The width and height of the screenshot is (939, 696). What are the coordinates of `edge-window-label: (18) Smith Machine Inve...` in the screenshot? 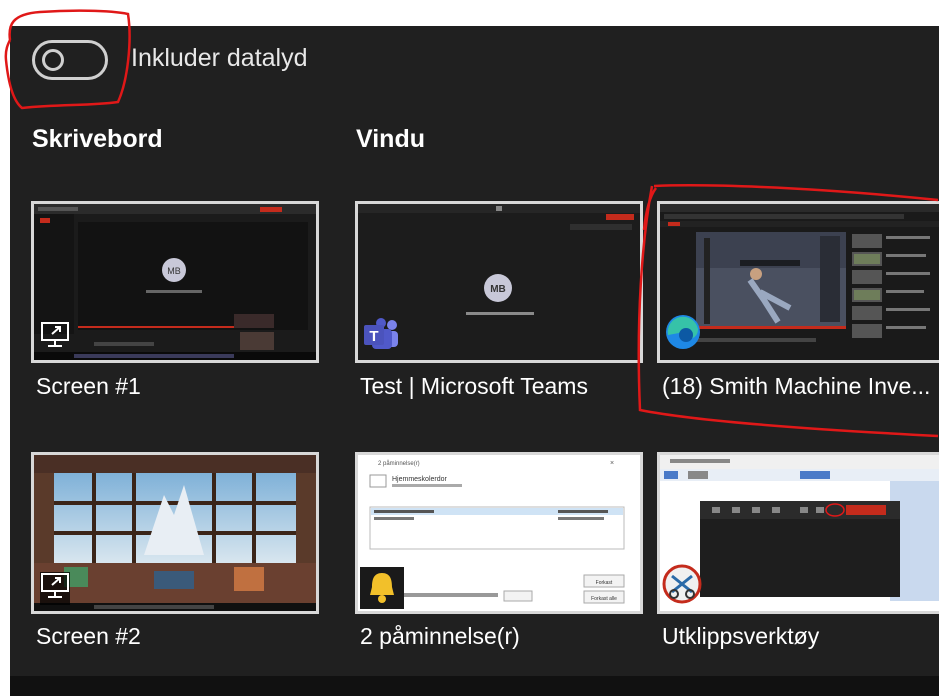 It's located at (796, 386).